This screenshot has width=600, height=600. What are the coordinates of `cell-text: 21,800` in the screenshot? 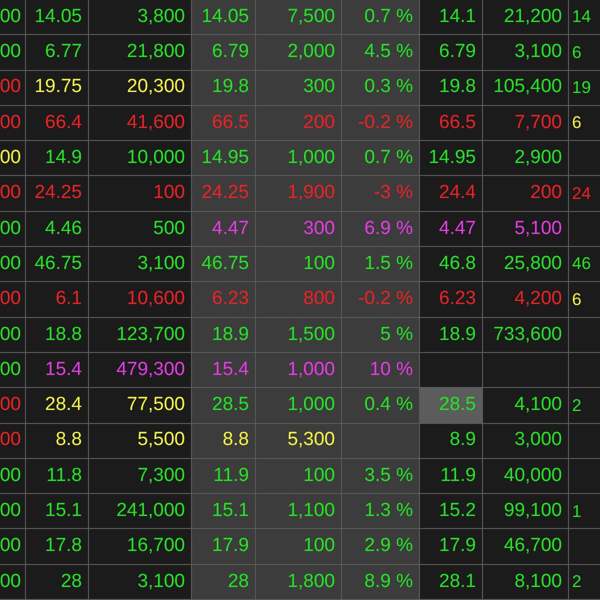 It's located at (155, 52).